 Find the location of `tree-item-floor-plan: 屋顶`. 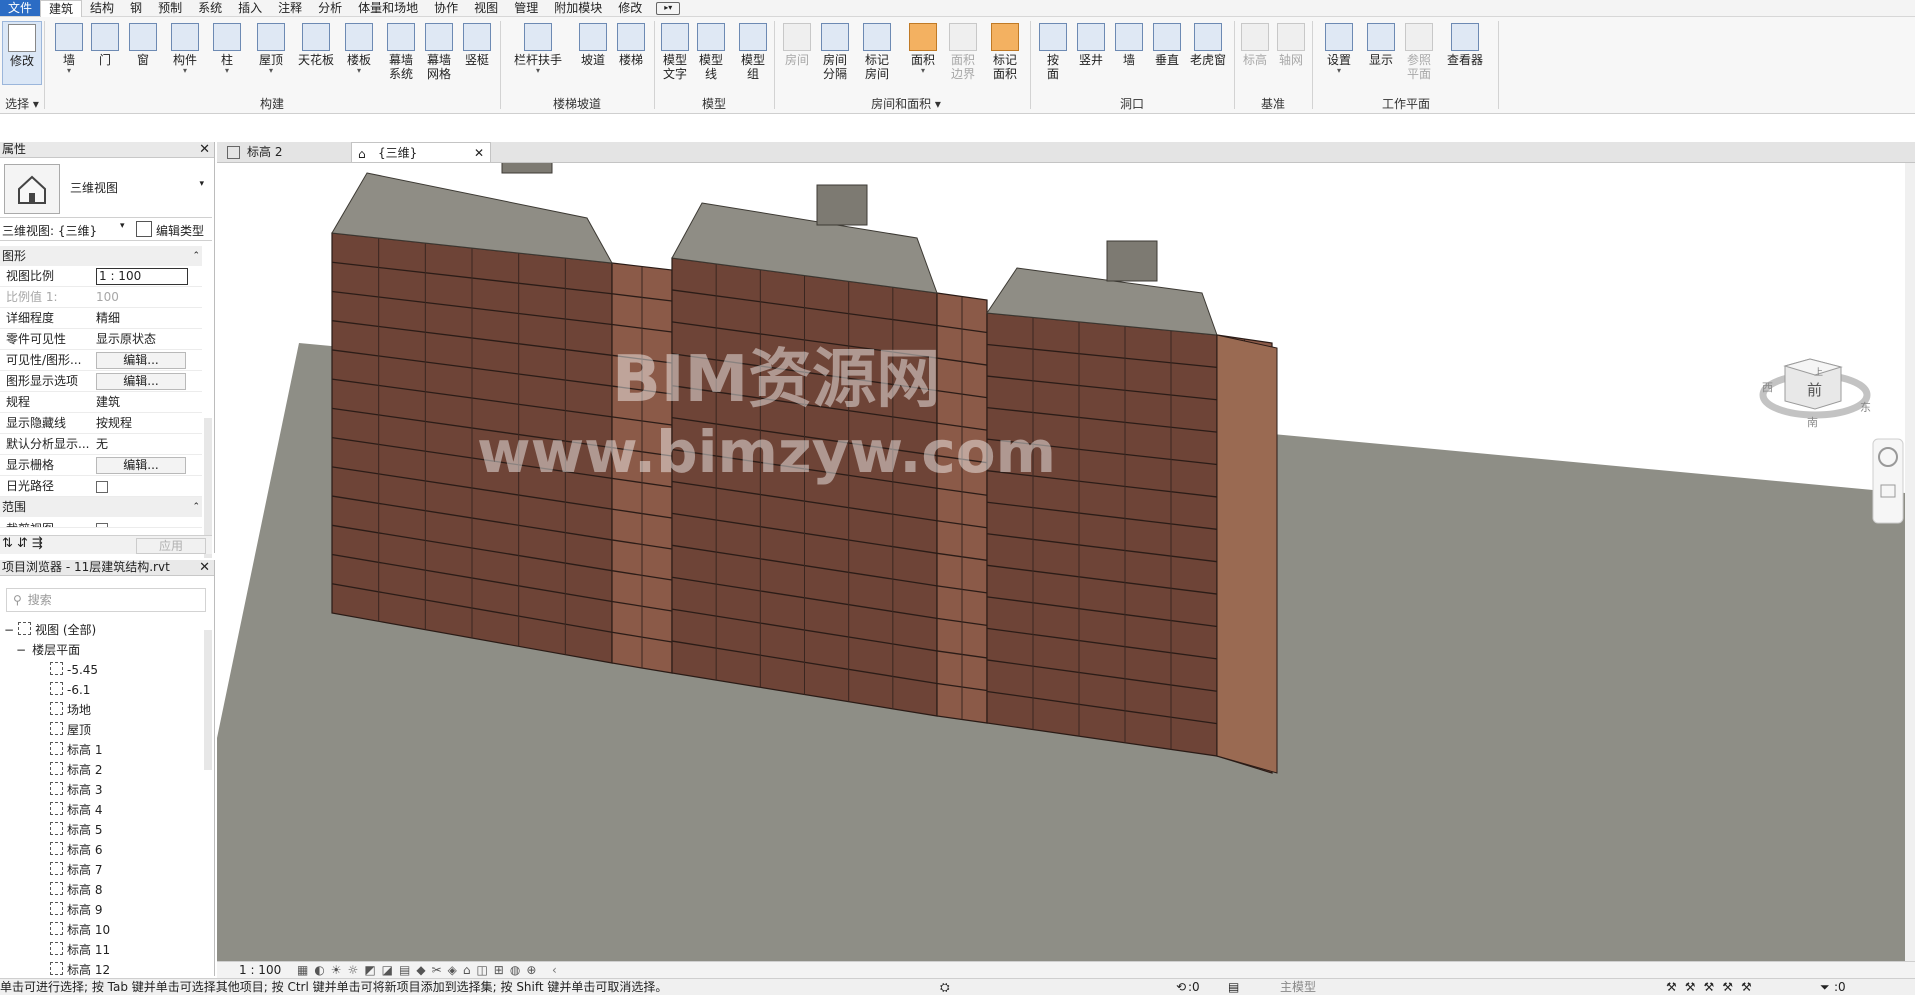

tree-item-floor-plan: 屋顶 is located at coordinates (100, 730).